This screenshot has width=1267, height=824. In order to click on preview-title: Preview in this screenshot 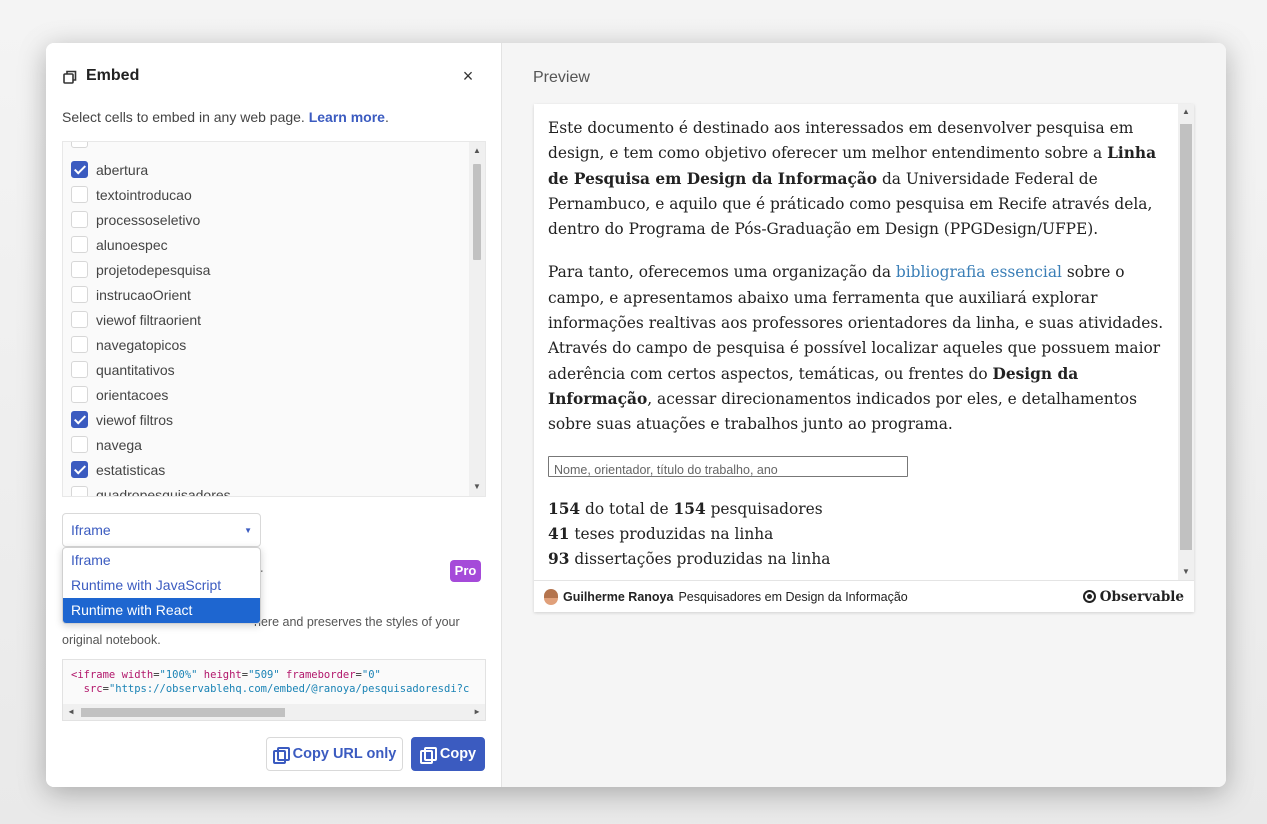, I will do `click(561, 77)`.